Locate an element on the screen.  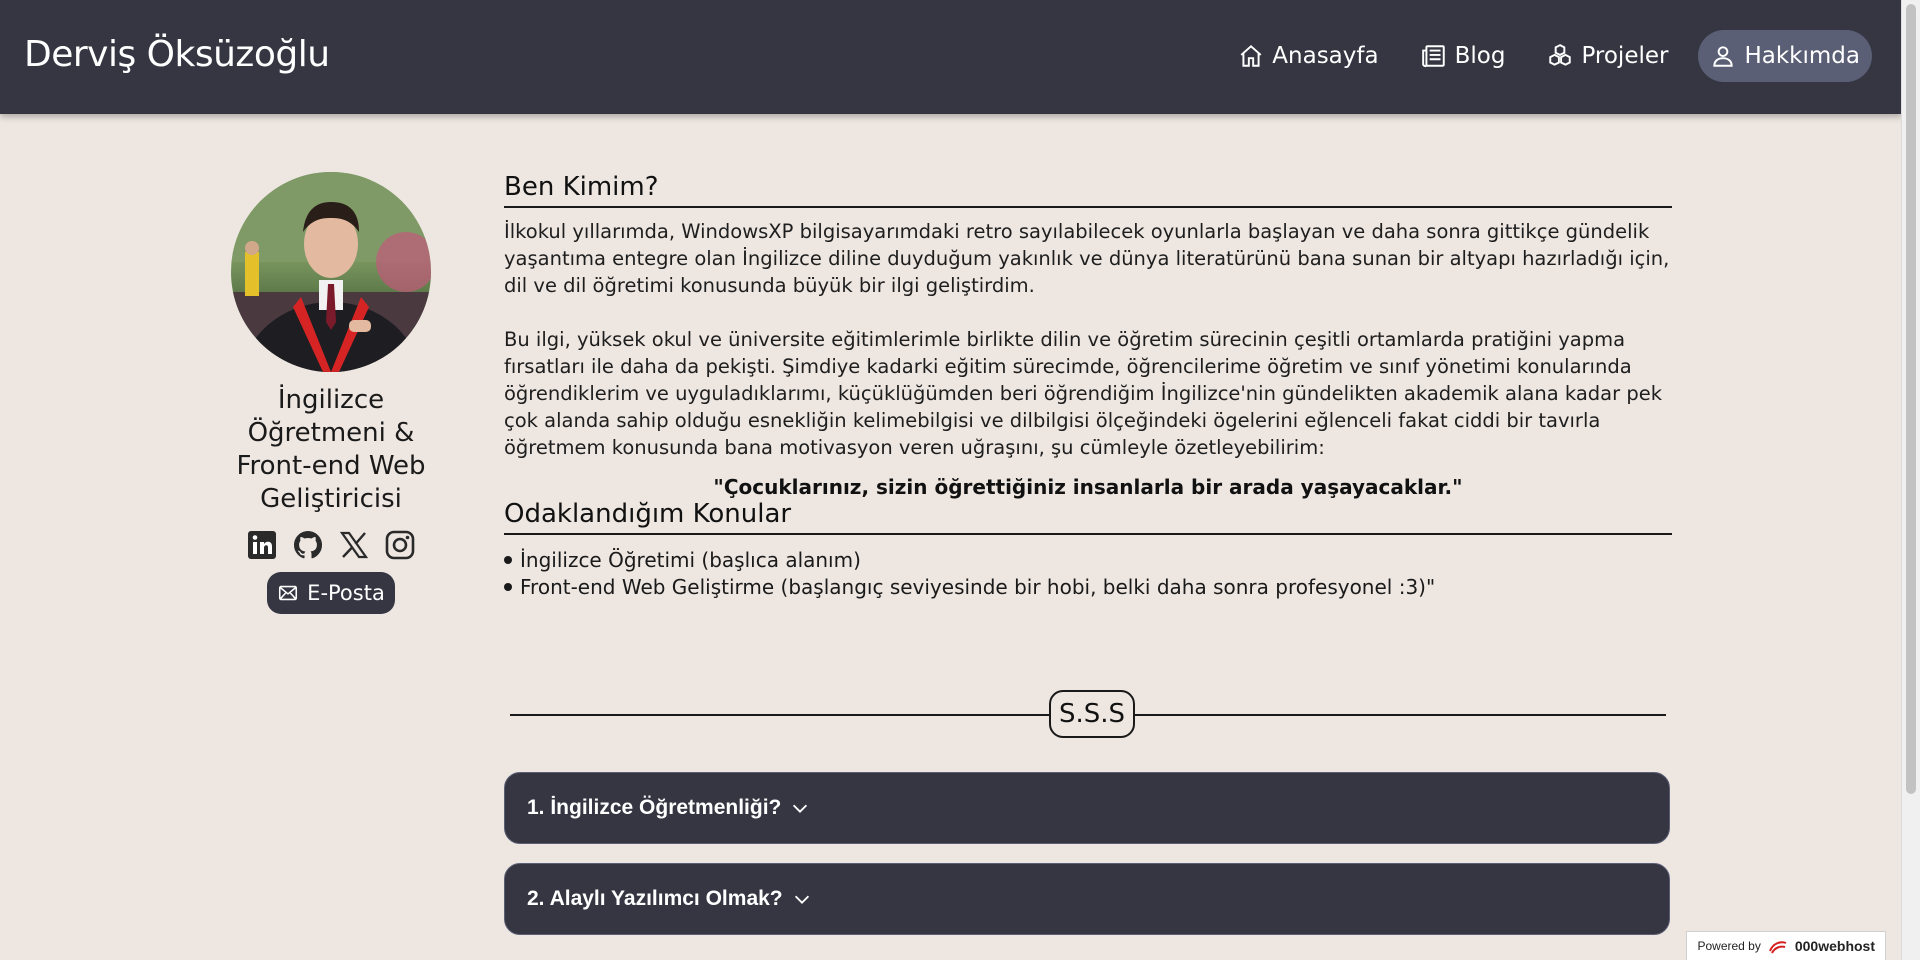
faq-question: 1. İngilizce Öğretmenliği? is located at coordinates (654, 807).